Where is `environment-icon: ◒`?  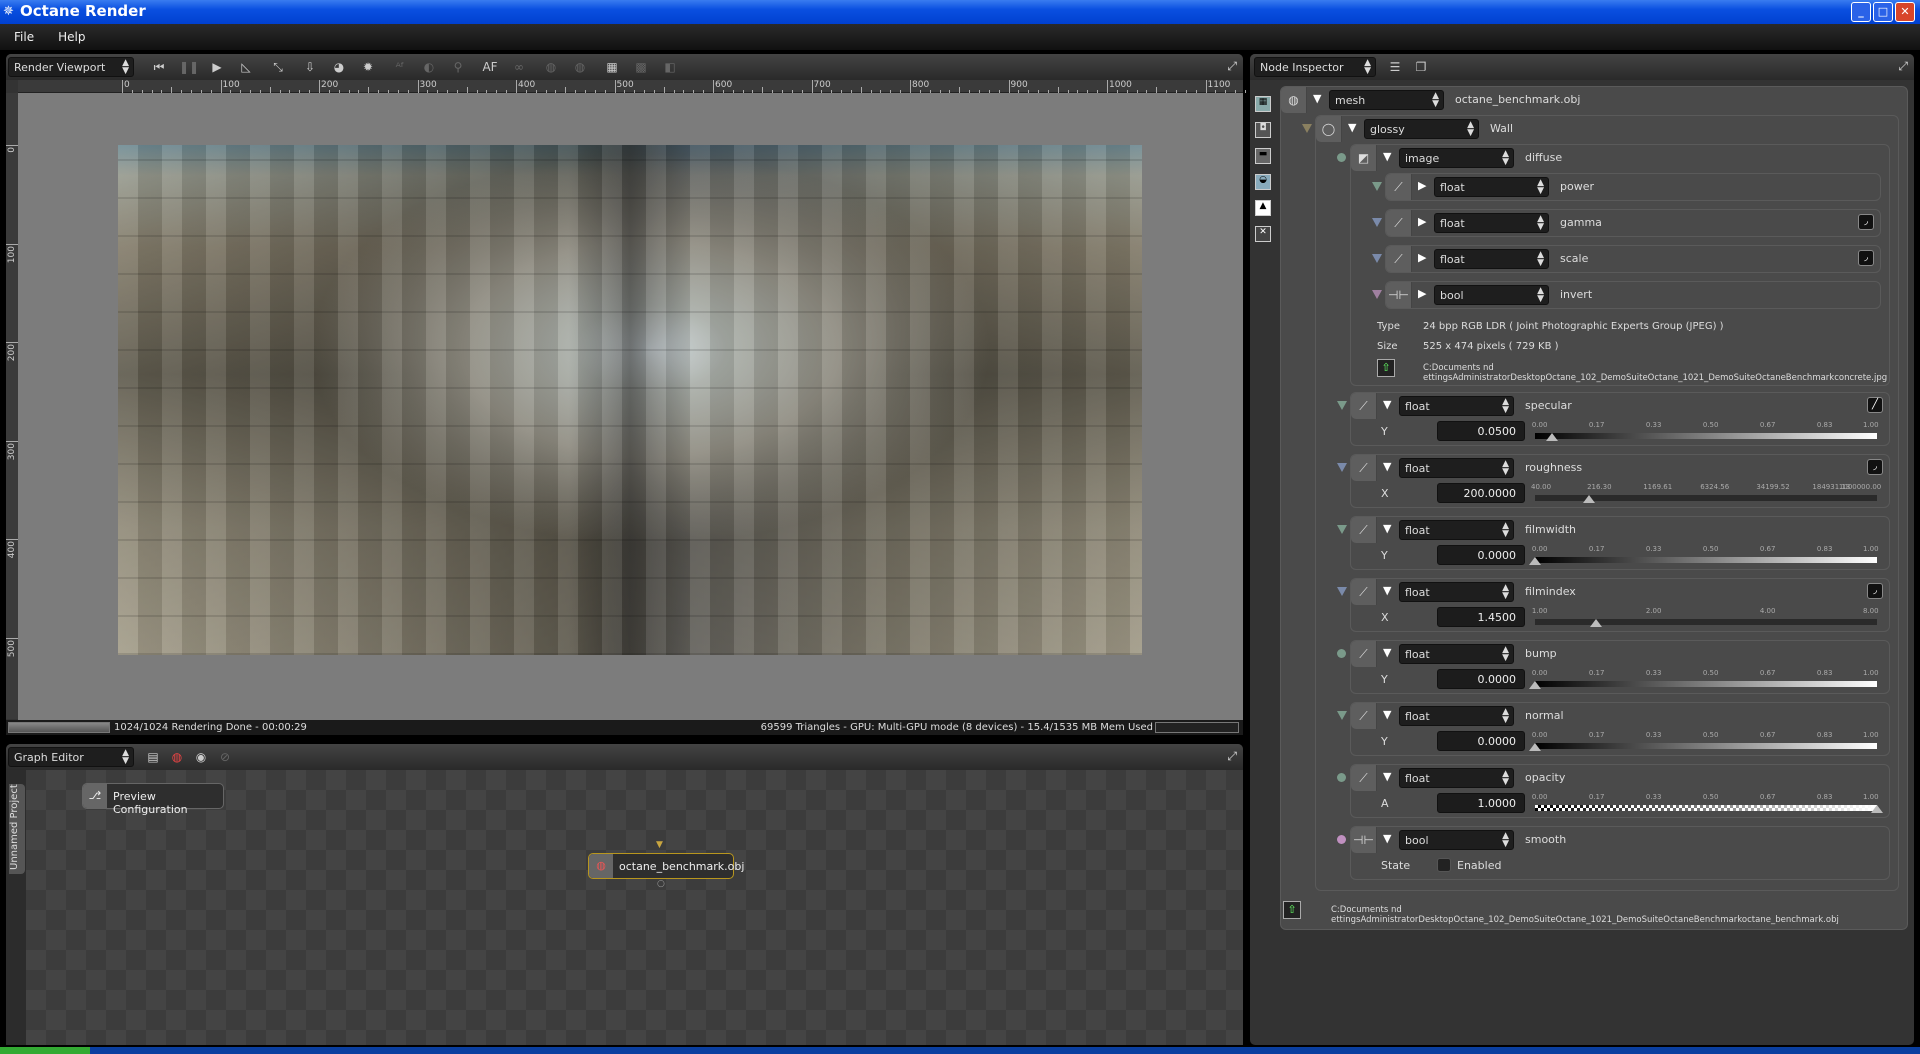
environment-icon: ◒ is located at coordinates (1263, 182).